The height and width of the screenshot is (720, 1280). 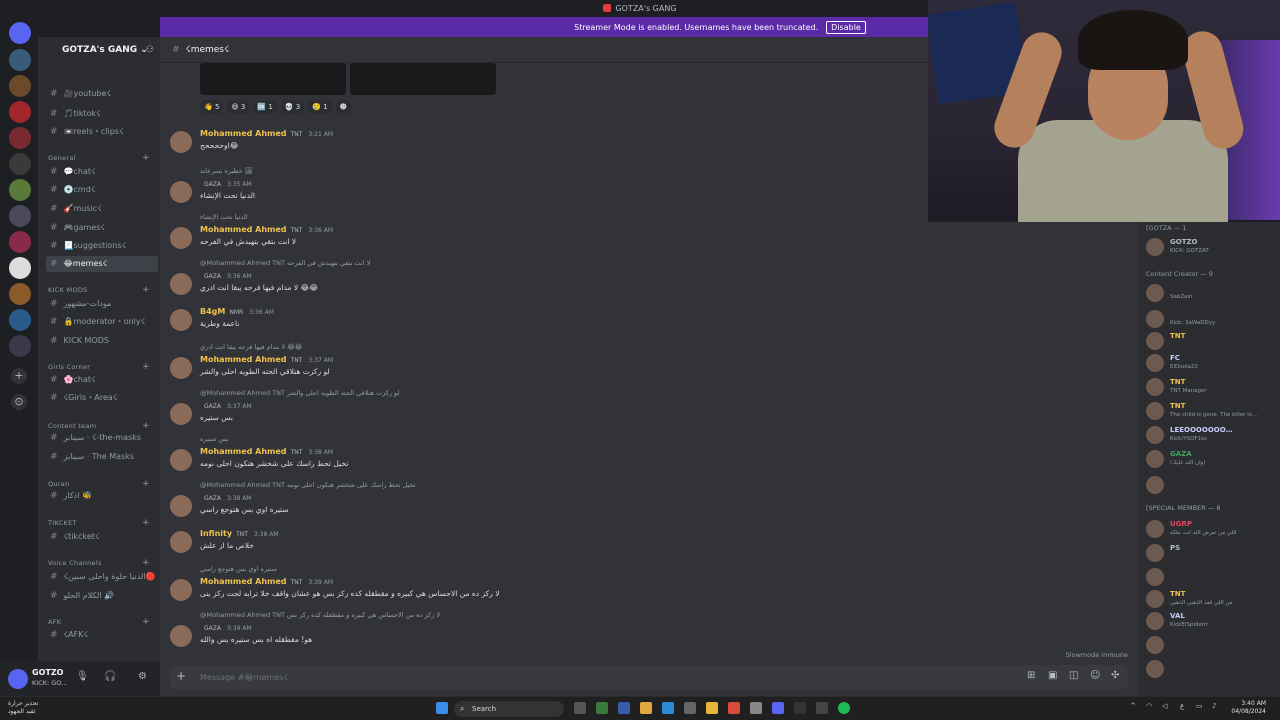 I want to click on reaction-chip: 👋 5, so click(x=212, y=107).